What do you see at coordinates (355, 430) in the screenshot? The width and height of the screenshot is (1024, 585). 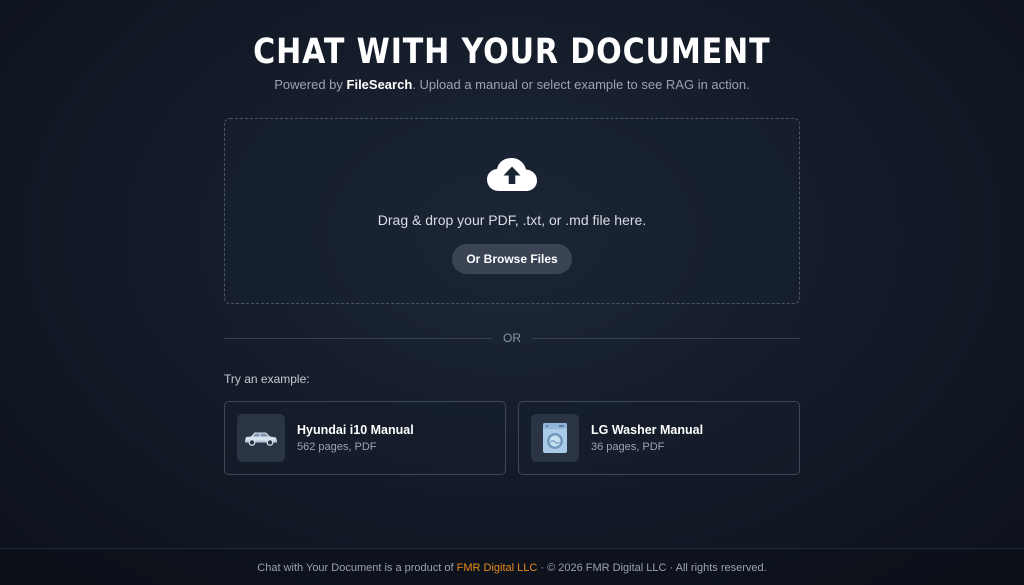 I see `card-title: Hyundai i10 Manual` at bounding box center [355, 430].